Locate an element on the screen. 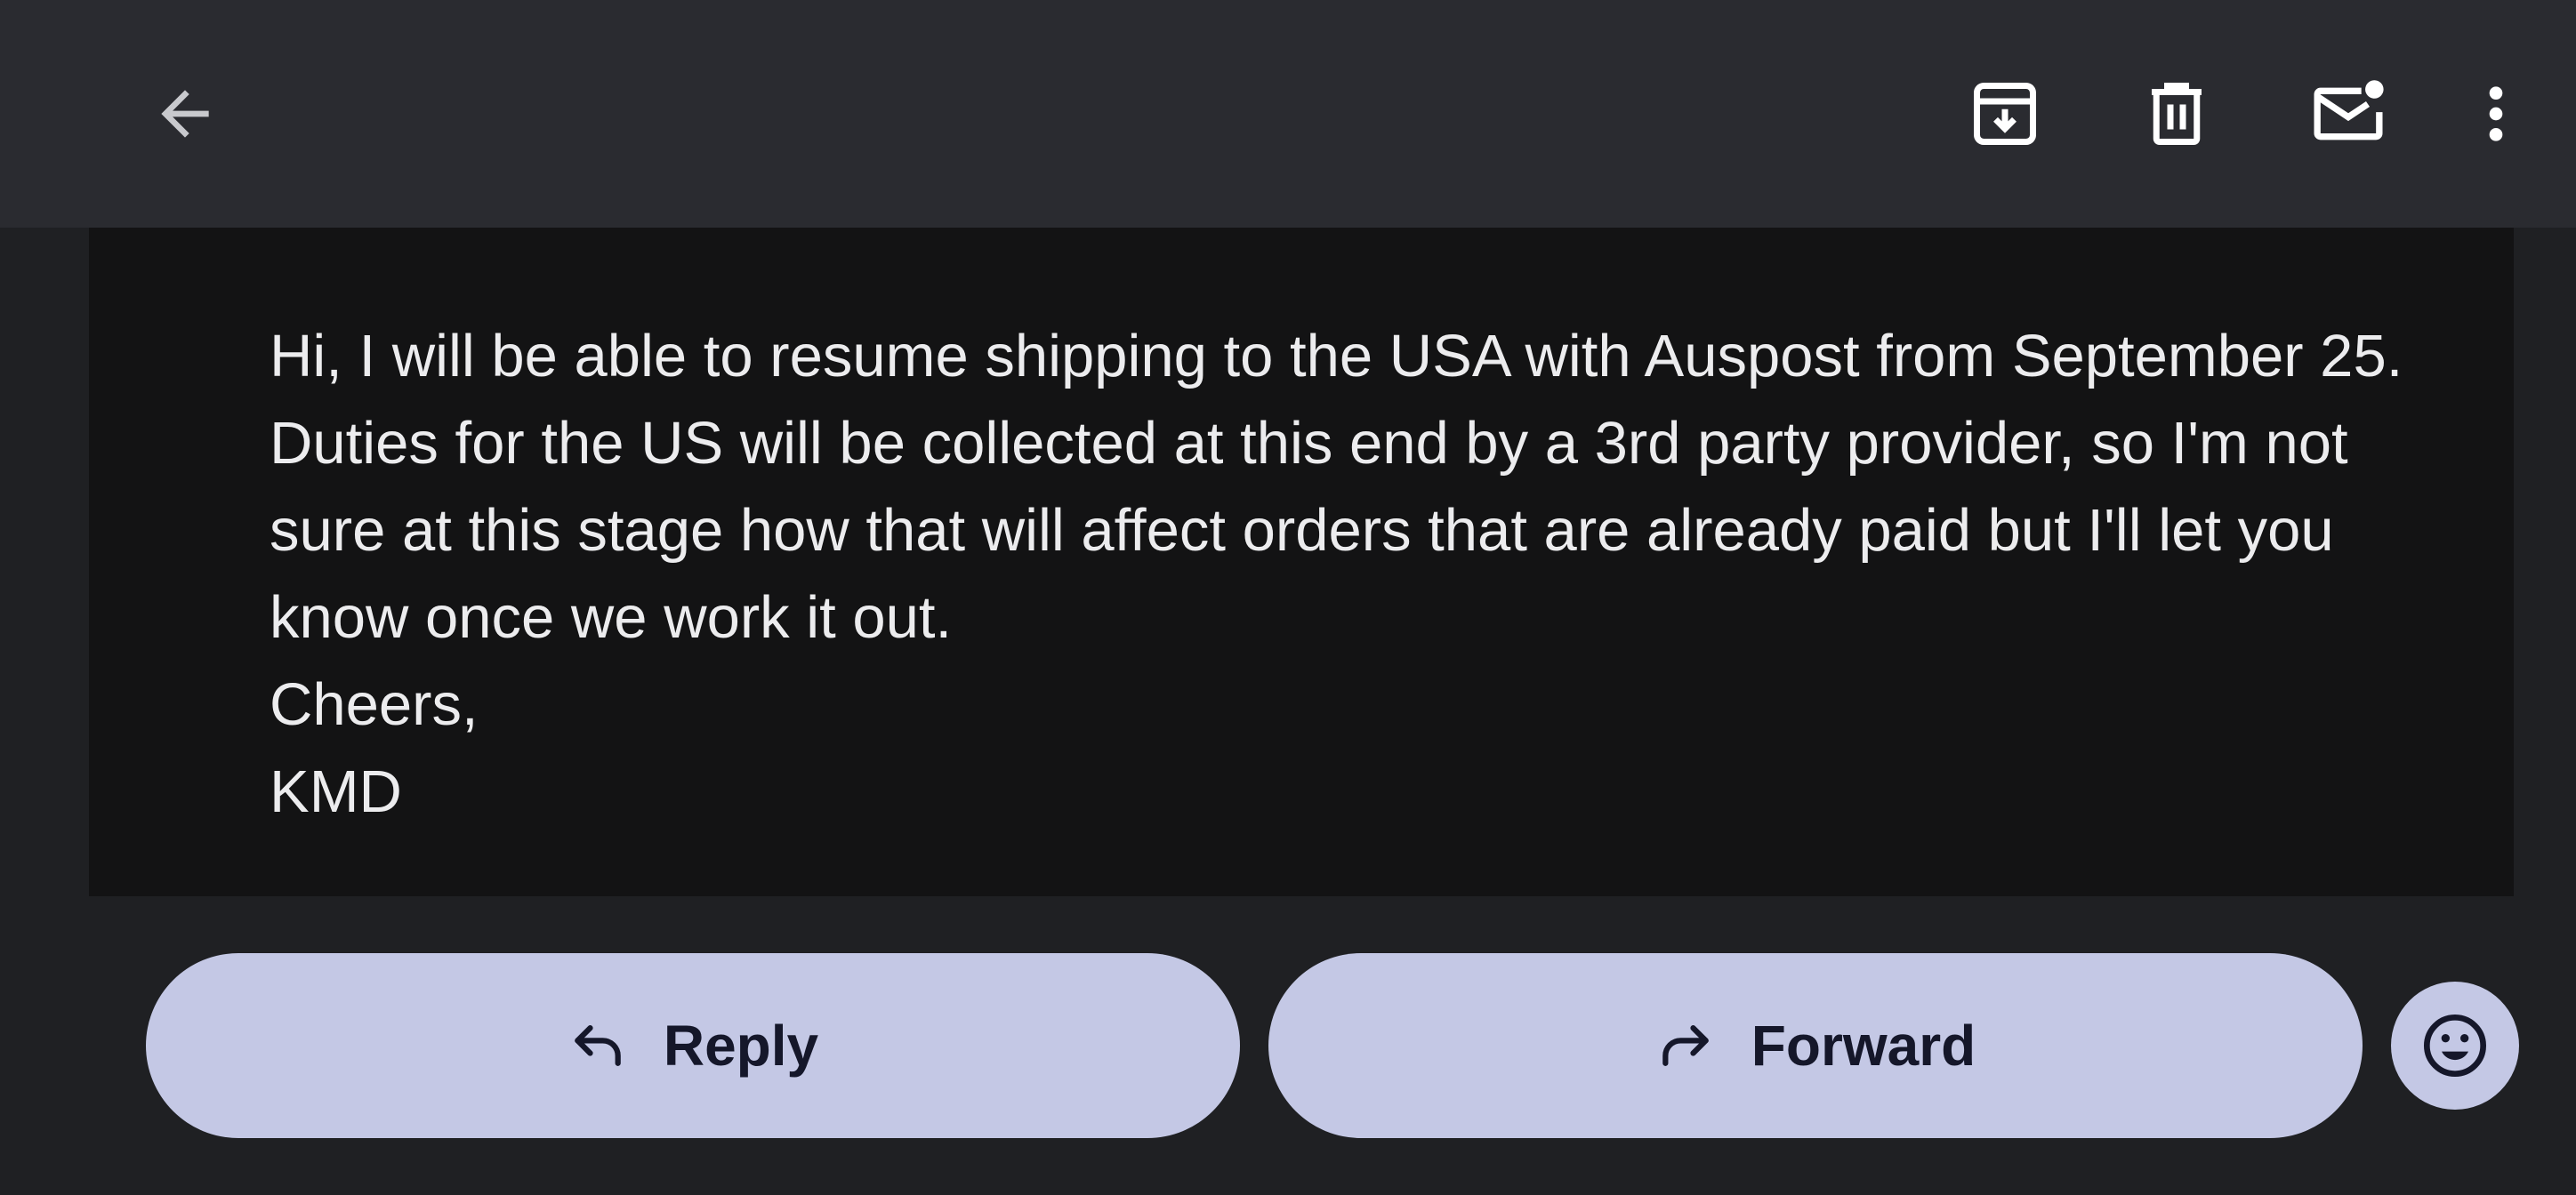 Image resolution: width=2576 pixels, height=1195 pixels. message-signoff: Cheers, is located at coordinates (374, 704).